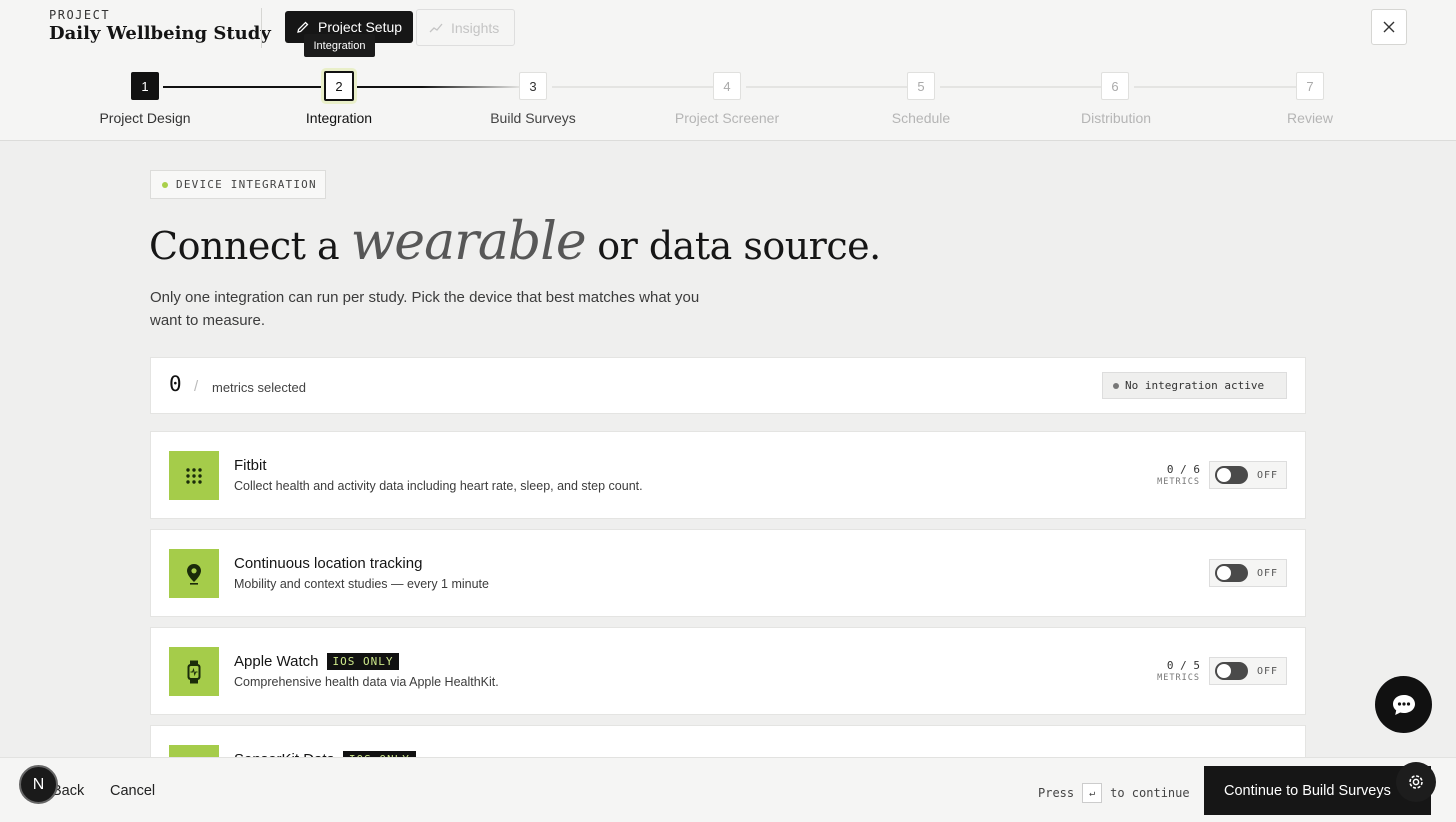  What do you see at coordinates (475, 27) in the screenshot?
I see `tab-insights-label: Insights` at bounding box center [475, 27].